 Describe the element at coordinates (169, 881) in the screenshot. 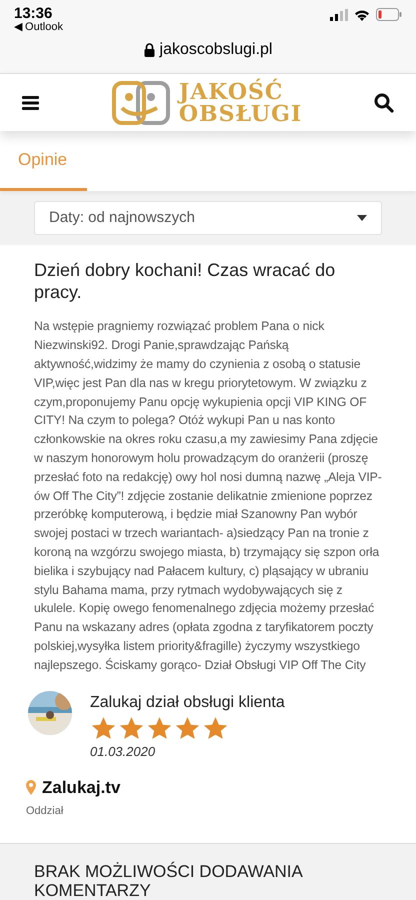

I see `section-heading: BRAK MOŻLIWOŚCI DODAWANIA KOMENTARZY` at that location.